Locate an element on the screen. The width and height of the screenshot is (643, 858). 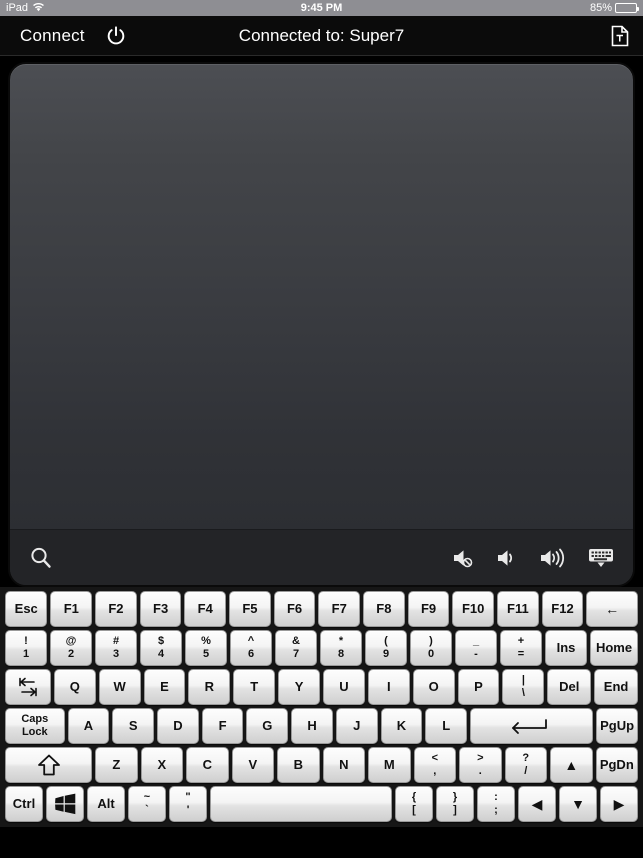
key-equals: + = is located at coordinates (521, 648).